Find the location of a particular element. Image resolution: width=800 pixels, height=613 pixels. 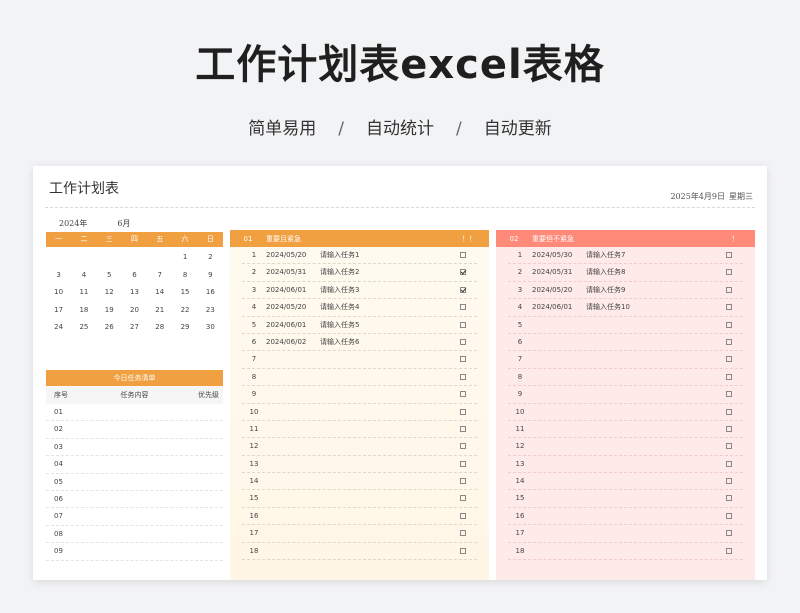

calendar-month: 6月 is located at coordinates (123, 223).